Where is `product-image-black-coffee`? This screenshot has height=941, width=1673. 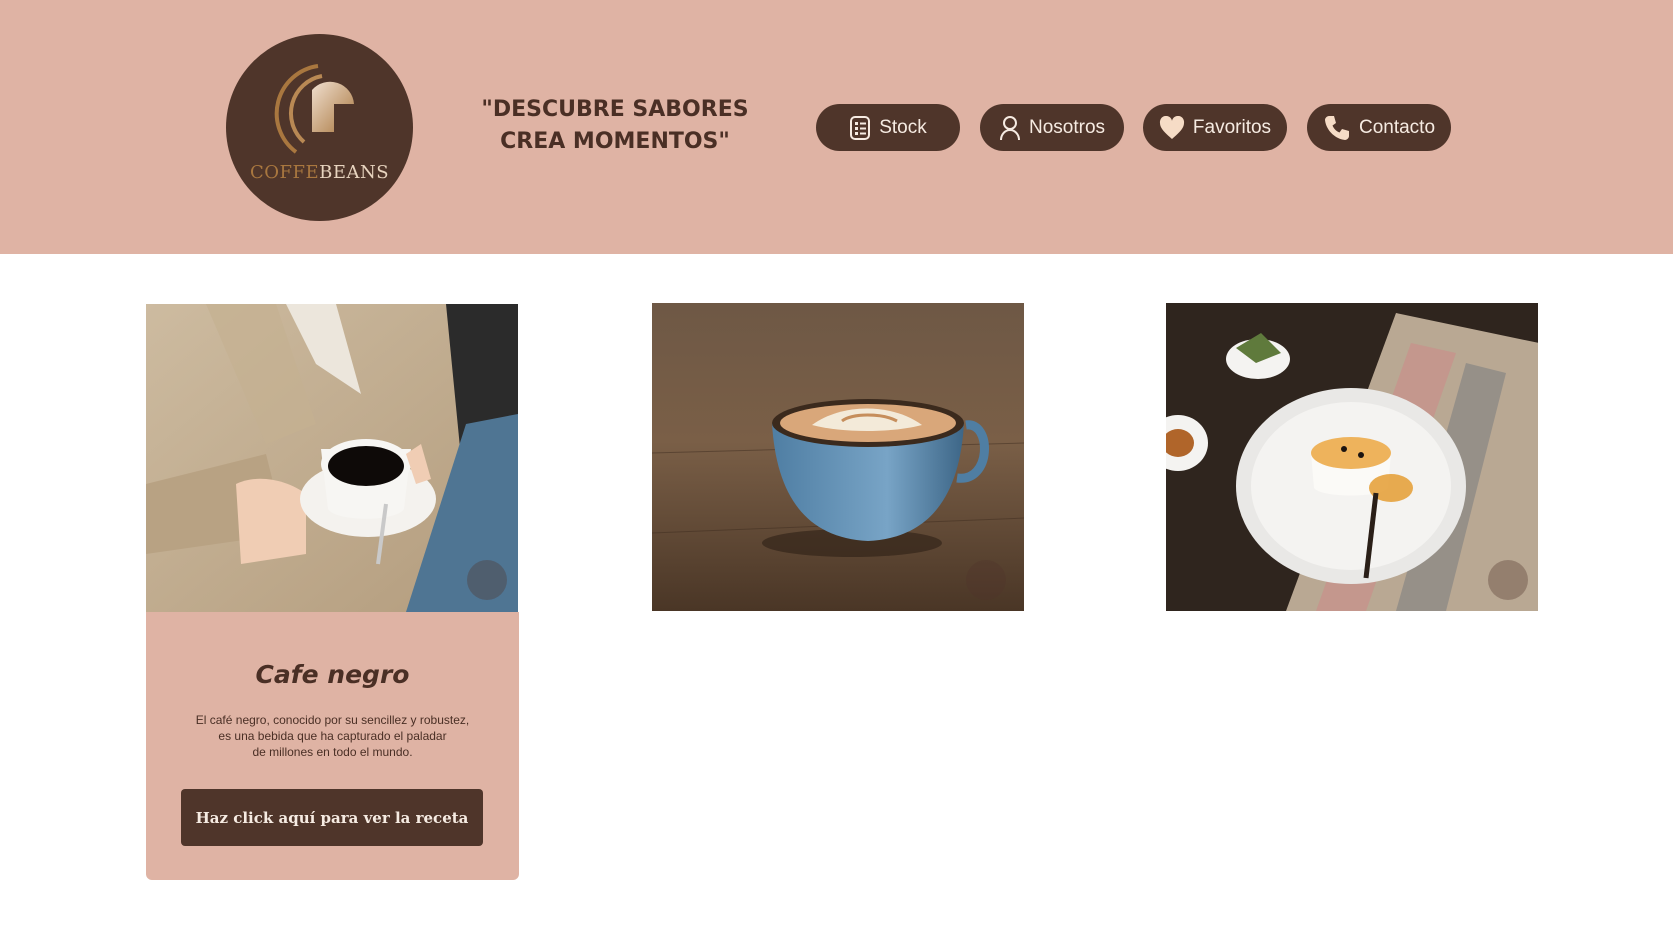
product-image-black-coffee is located at coordinates (332, 458).